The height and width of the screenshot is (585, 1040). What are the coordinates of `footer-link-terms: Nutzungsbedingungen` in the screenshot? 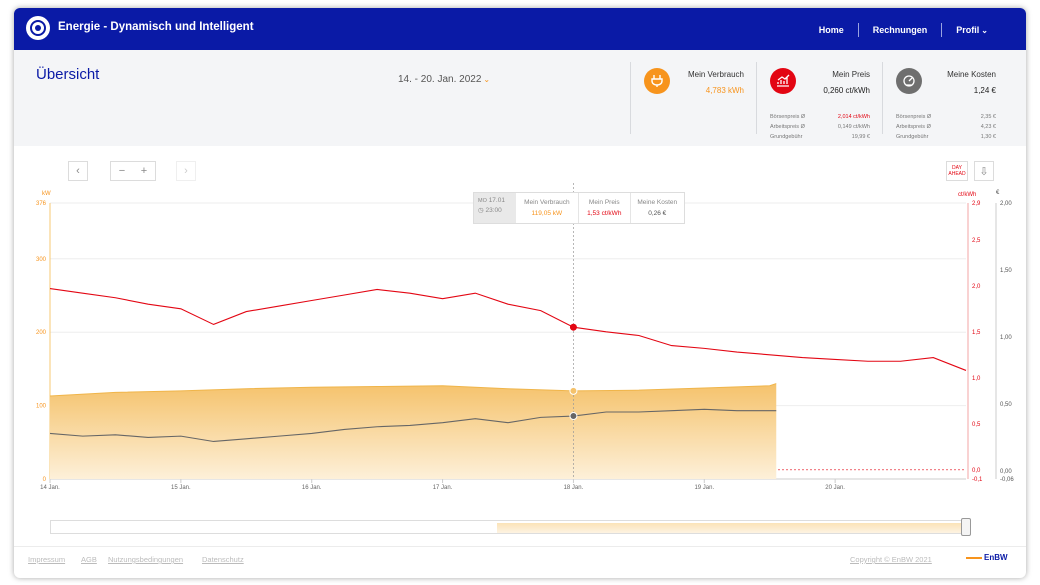 It's located at (145, 559).